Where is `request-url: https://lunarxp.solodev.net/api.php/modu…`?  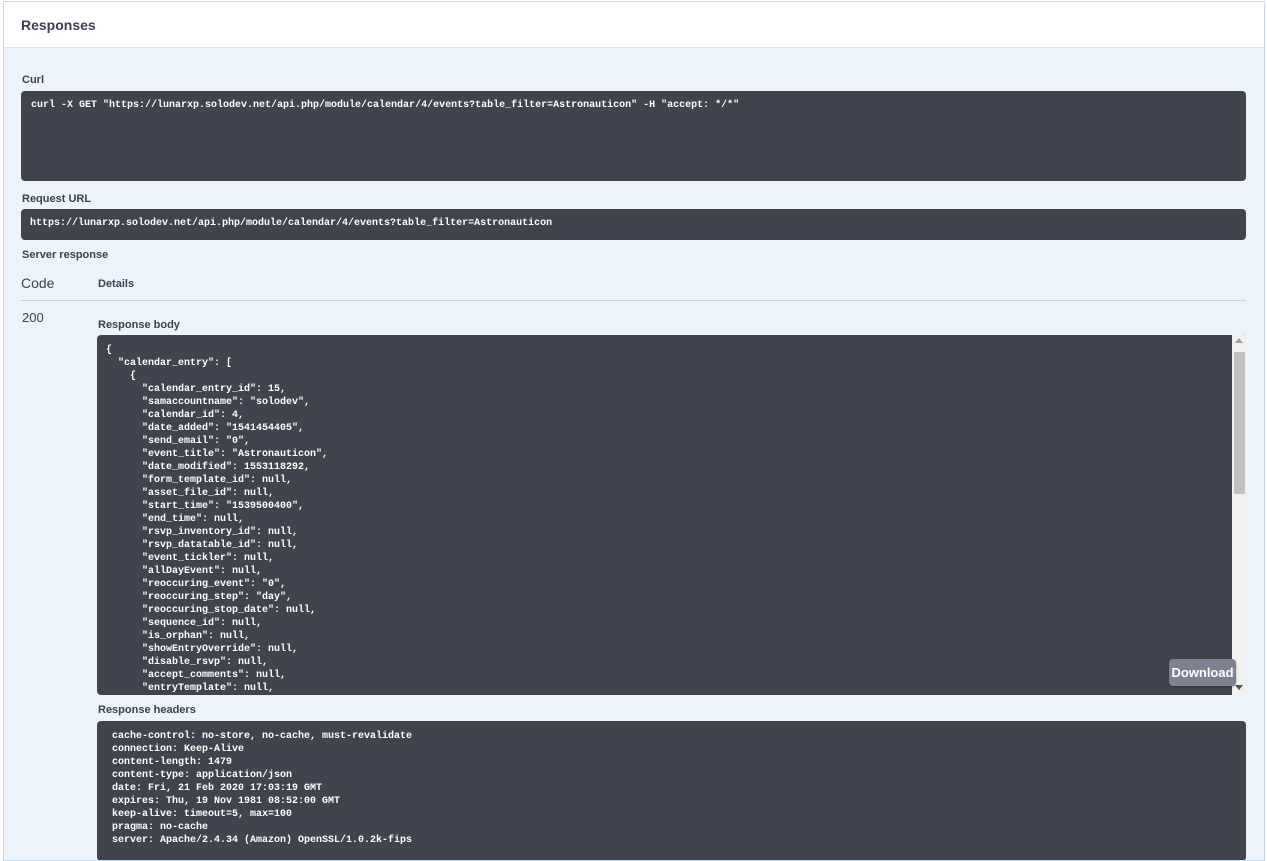 request-url: https://lunarxp.solodev.net/api.php/modu… is located at coordinates (633, 224).